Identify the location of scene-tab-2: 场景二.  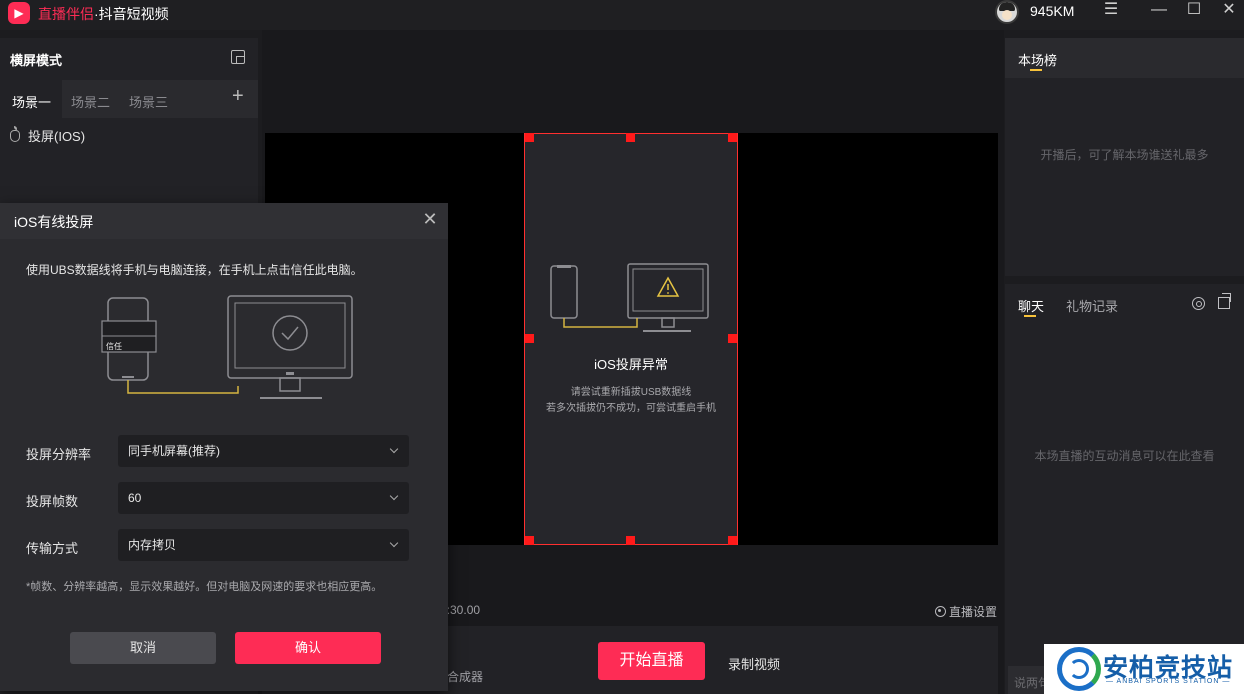
(90, 101).